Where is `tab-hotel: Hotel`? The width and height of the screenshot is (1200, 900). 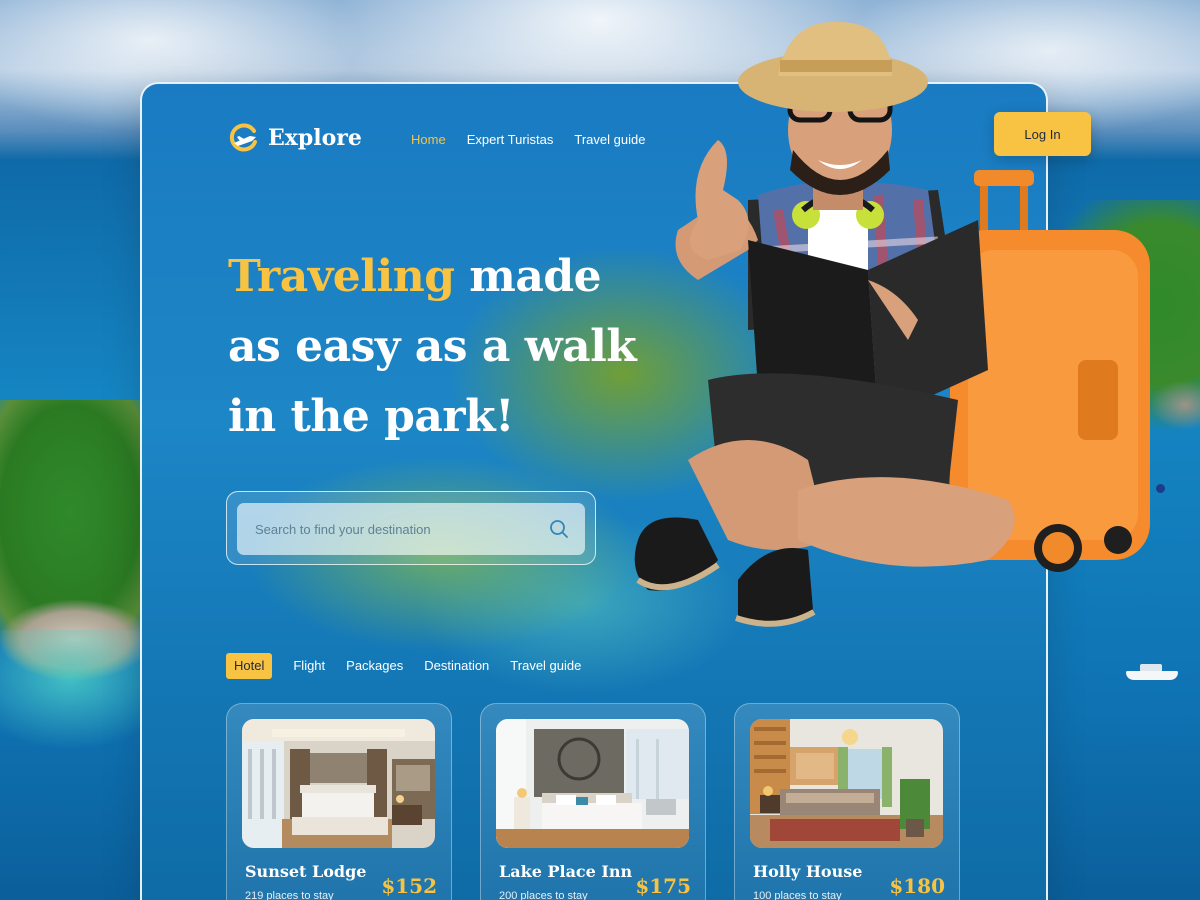 tab-hotel: Hotel is located at coordinates (249, 666).